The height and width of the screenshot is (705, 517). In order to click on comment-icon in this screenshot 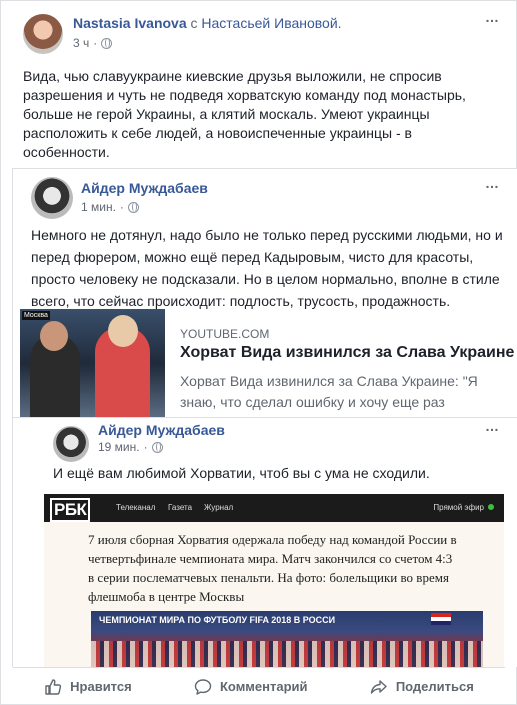, I will do `click(203, 686)`.